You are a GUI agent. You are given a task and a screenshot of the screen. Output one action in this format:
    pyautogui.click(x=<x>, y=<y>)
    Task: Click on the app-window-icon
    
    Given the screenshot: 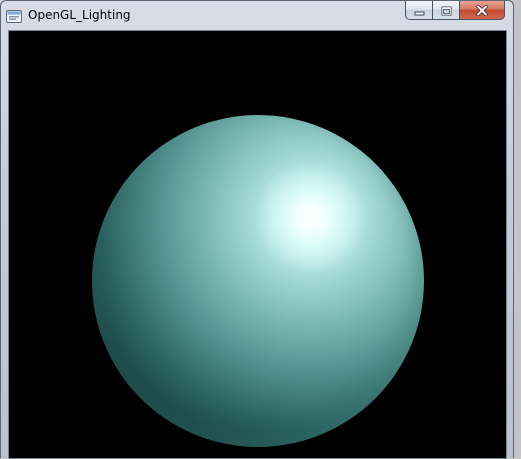 What is the action you would take?
    pyautogui.click(x=14, y=15)
    